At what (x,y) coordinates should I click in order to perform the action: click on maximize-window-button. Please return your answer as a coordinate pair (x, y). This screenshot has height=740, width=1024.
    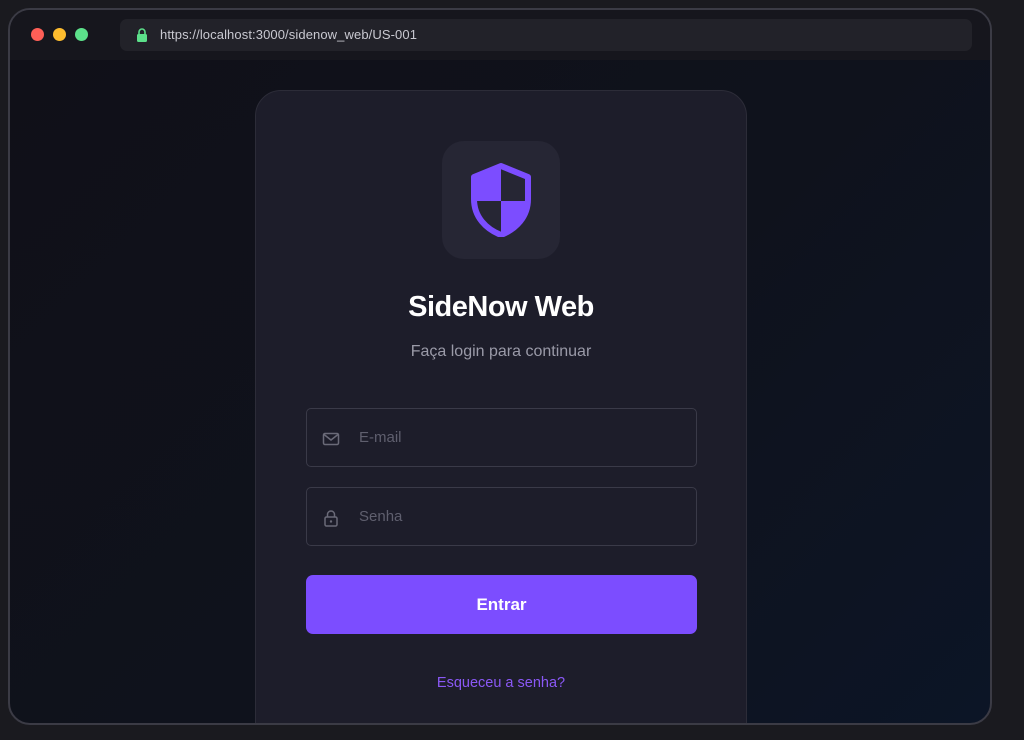
    Looking at the image, I should click on (81, 34).